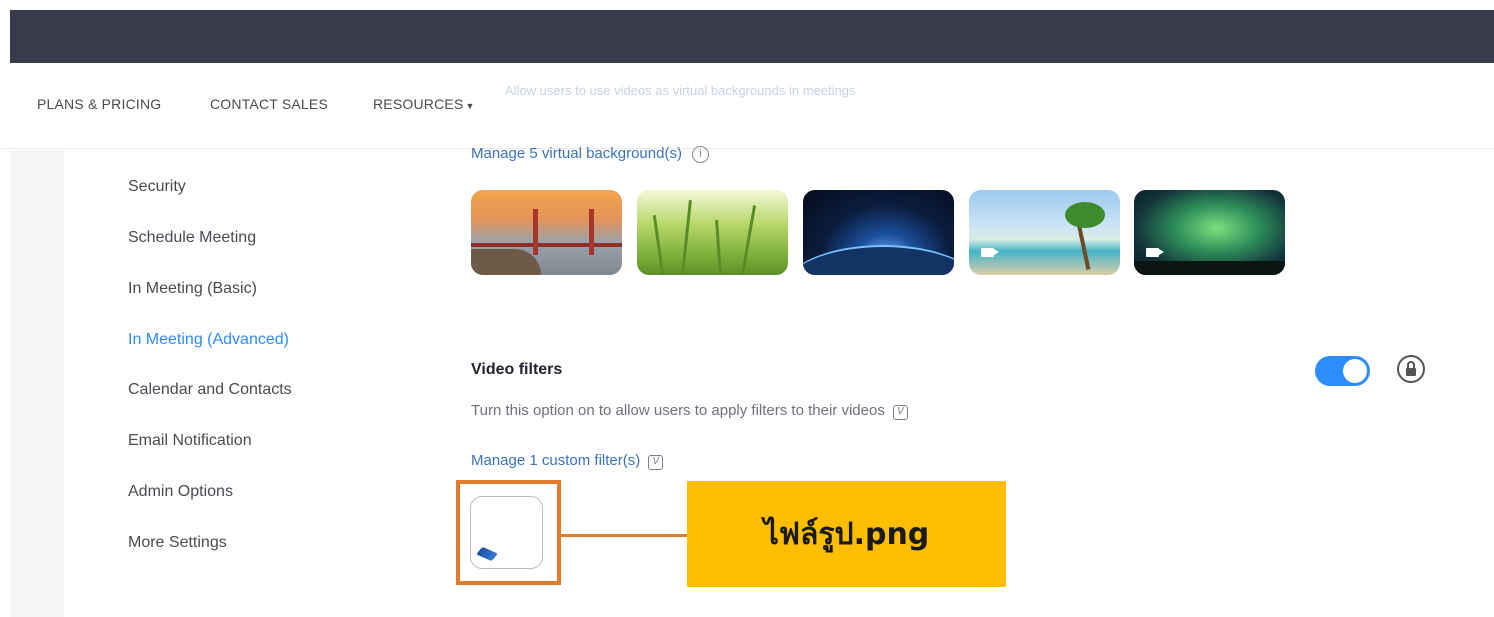  I want to click on earth-shape, so click(878, 260).